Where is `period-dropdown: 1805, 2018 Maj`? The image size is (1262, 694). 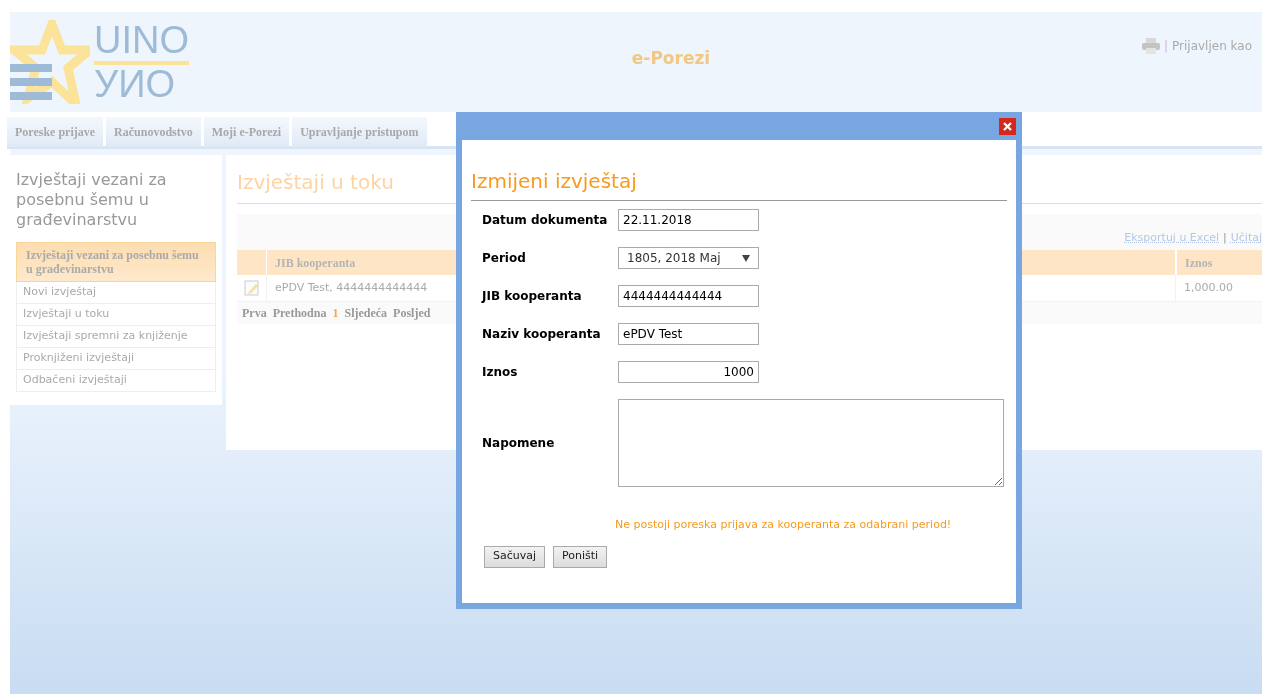
period-dropdown: 1805, 2018 Maj is located at coordinates (688, 258).